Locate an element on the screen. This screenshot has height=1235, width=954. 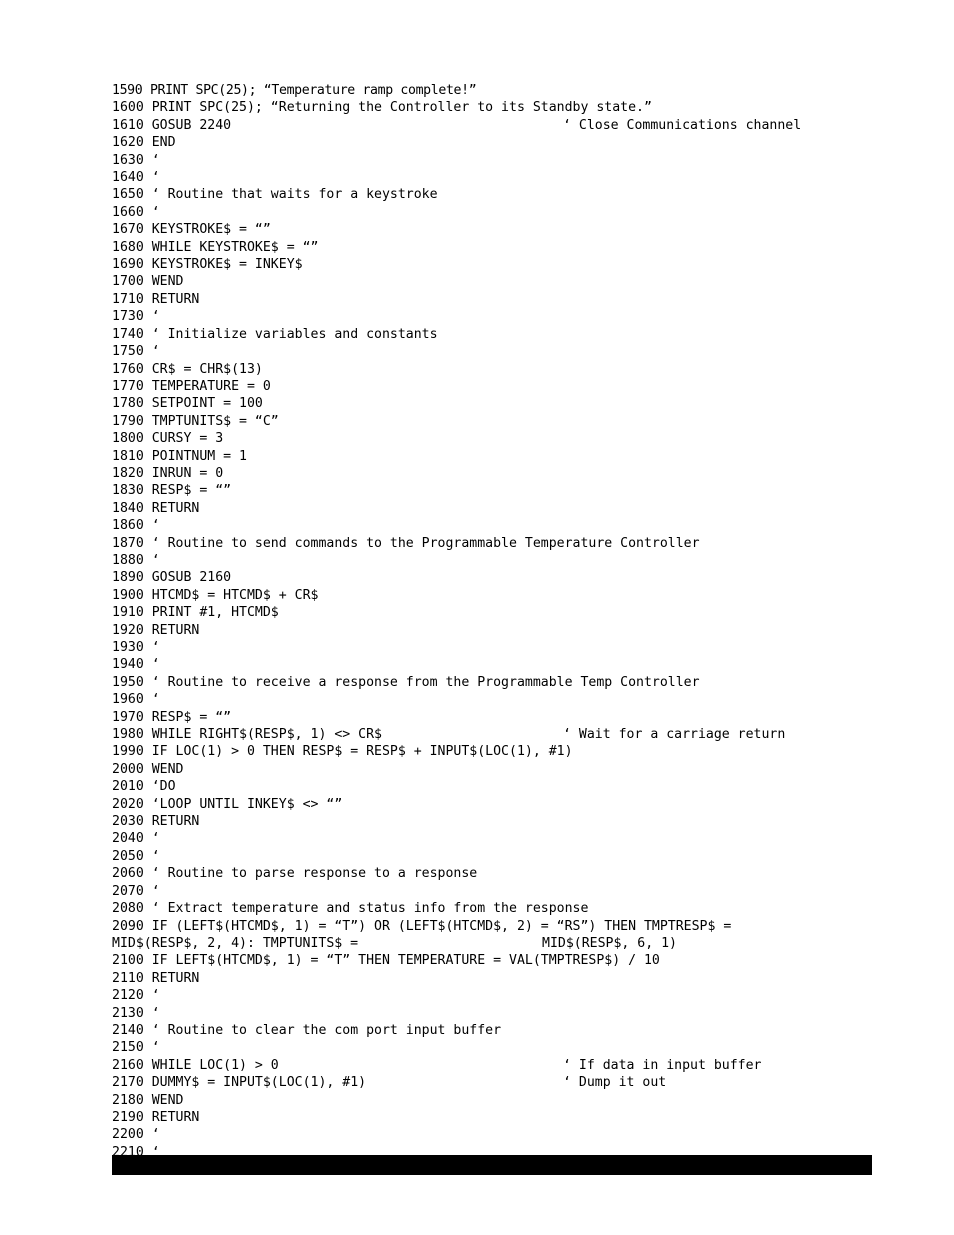
code-text: WHILE LOC(1) > 0 is located at coordinates (215, 1065).